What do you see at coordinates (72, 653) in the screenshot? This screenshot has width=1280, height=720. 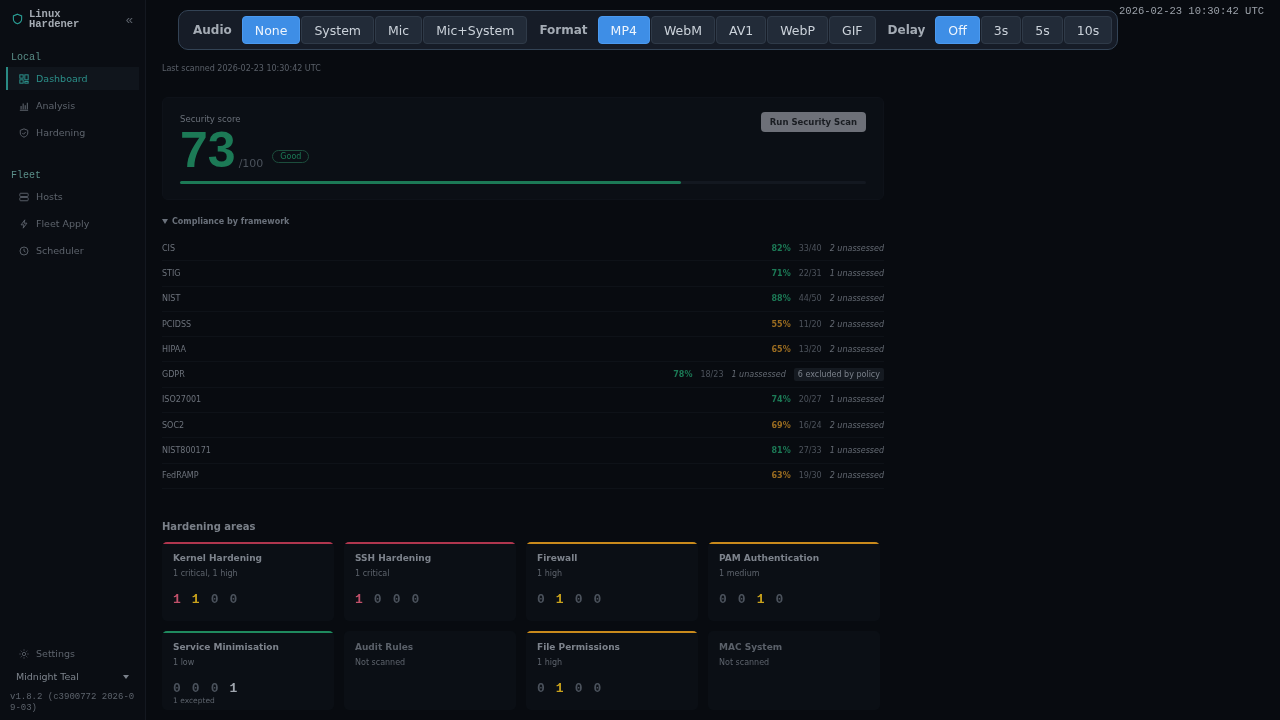 I see `settings-item: Settings` at bounding box center [72, 653].